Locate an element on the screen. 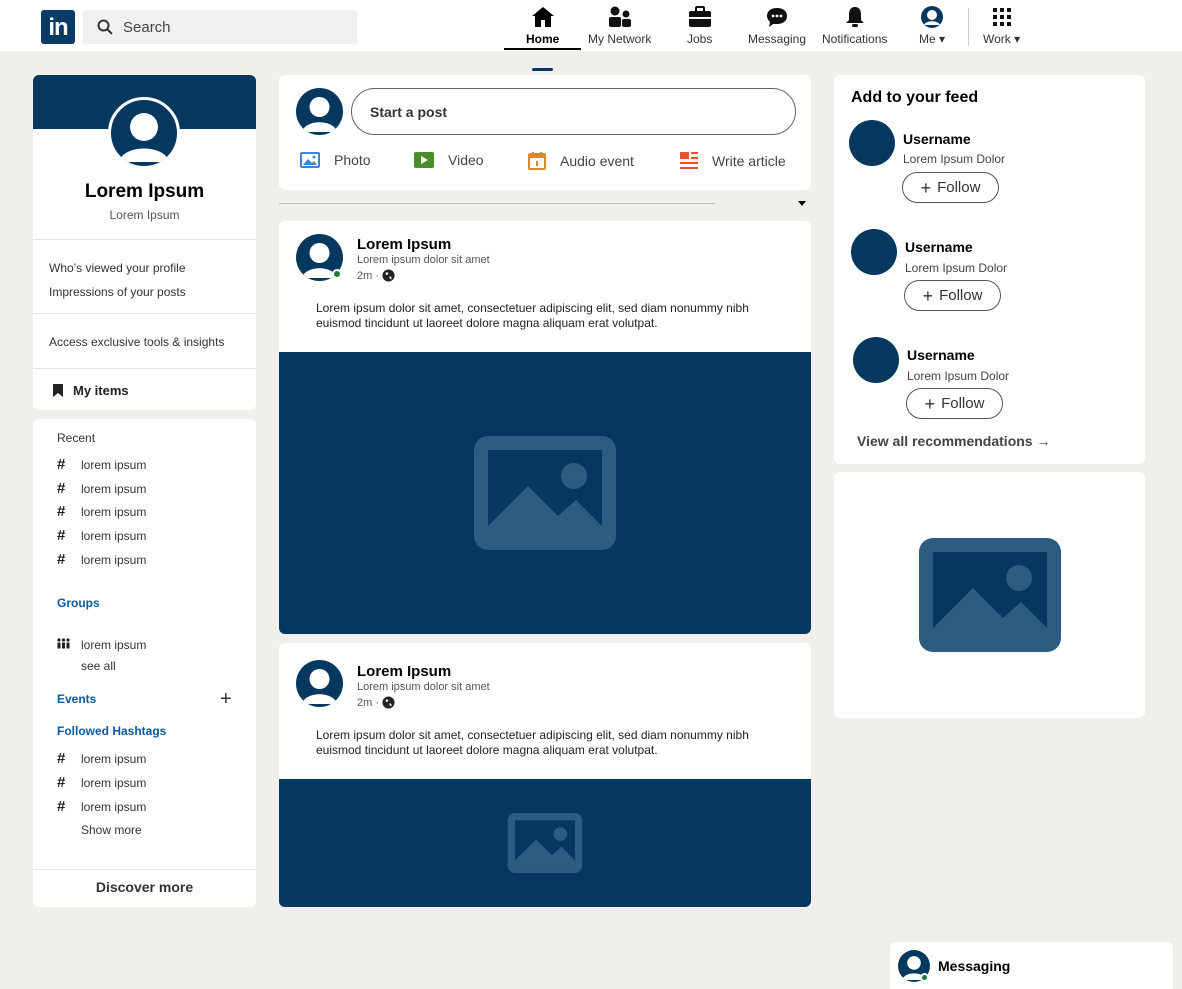  user-avatar is located at coordinates (319, 111).